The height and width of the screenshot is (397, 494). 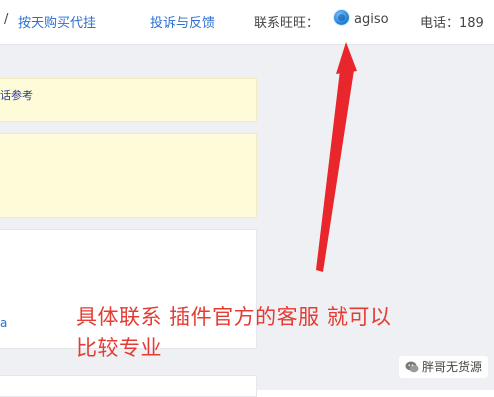 I want to click on wechat-icon, so click(x=412, y=367).